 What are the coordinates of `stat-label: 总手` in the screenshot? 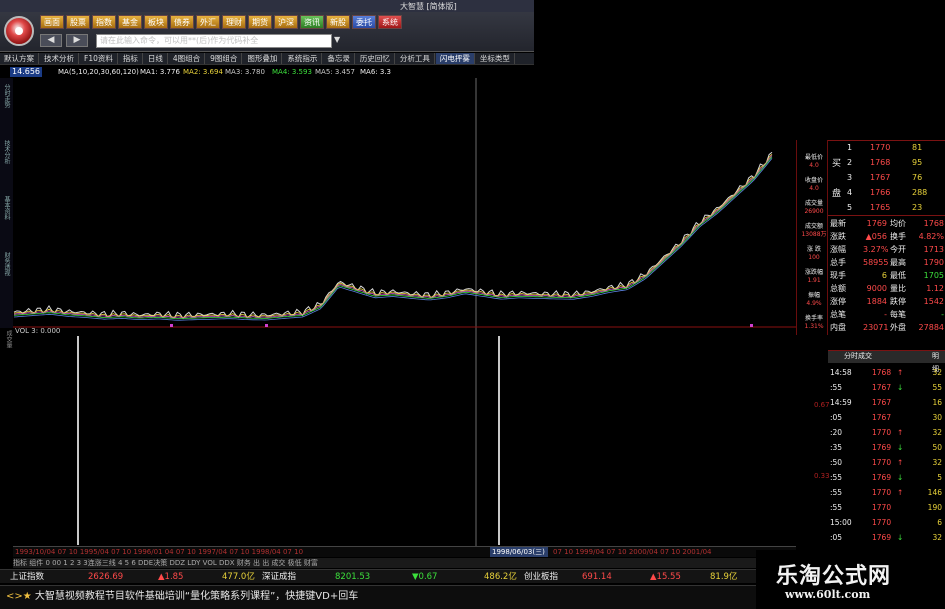 It's located at (838, 262).